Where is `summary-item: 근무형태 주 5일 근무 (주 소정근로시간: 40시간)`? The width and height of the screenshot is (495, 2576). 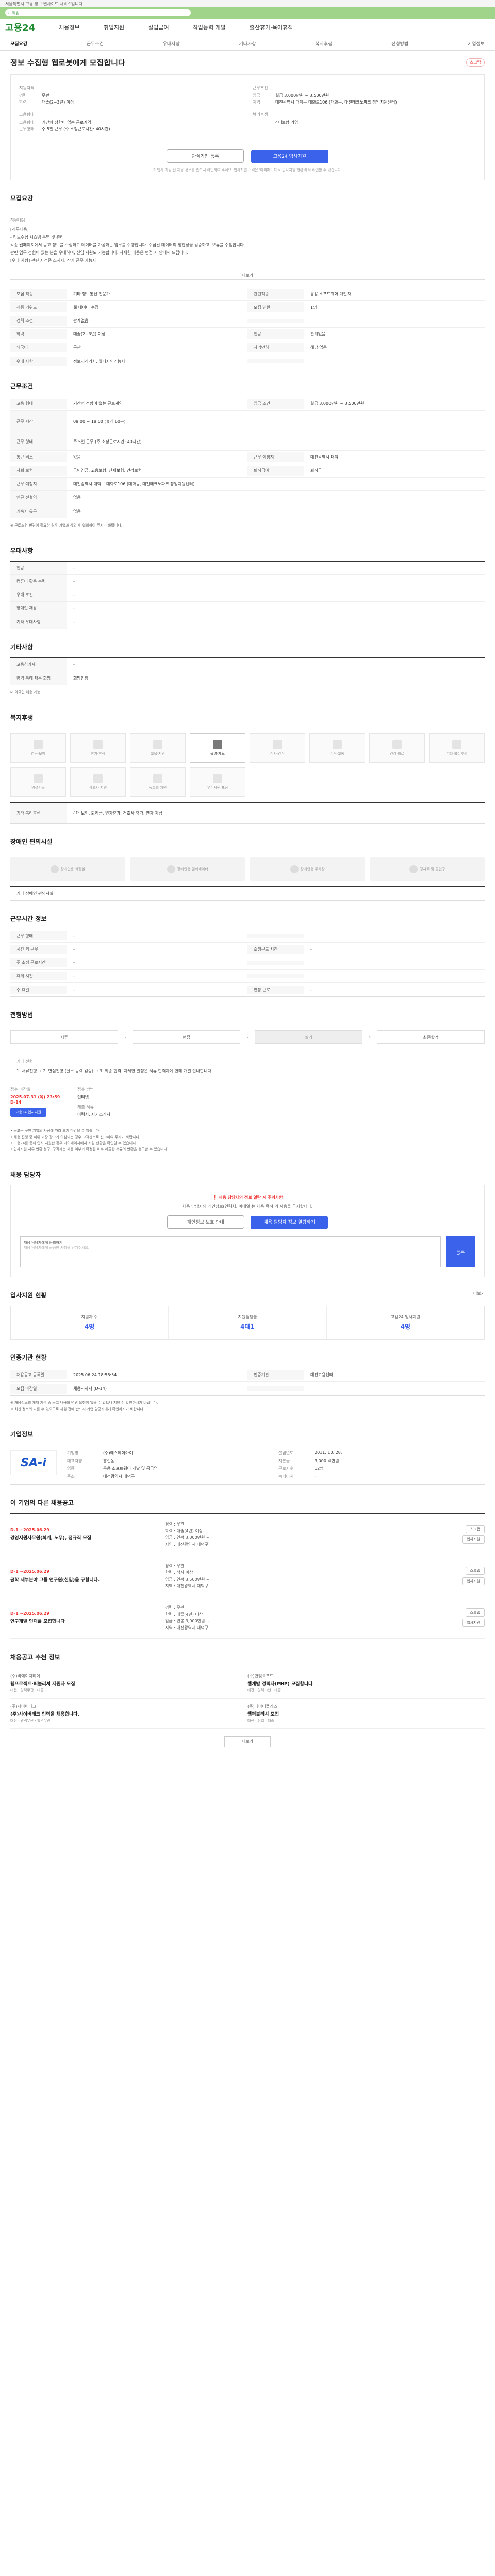
summary-item: 근무형태 주 5일 근무 (주 소정근로시간: 40시간) is located at coordinates (64, 129).